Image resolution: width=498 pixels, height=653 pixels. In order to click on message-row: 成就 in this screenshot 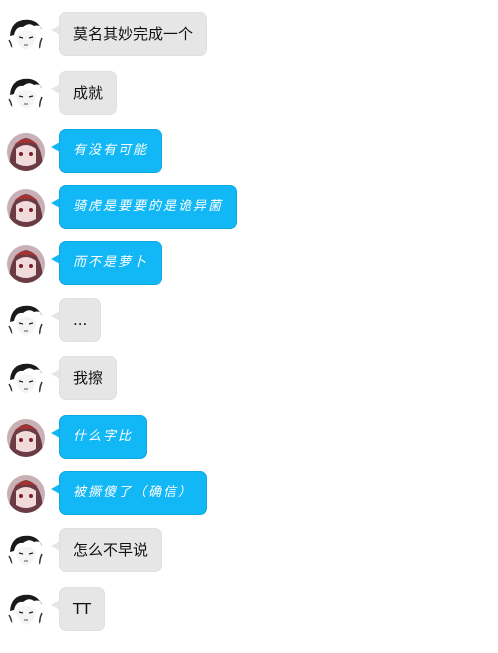, I will do `click(249, 95)`.